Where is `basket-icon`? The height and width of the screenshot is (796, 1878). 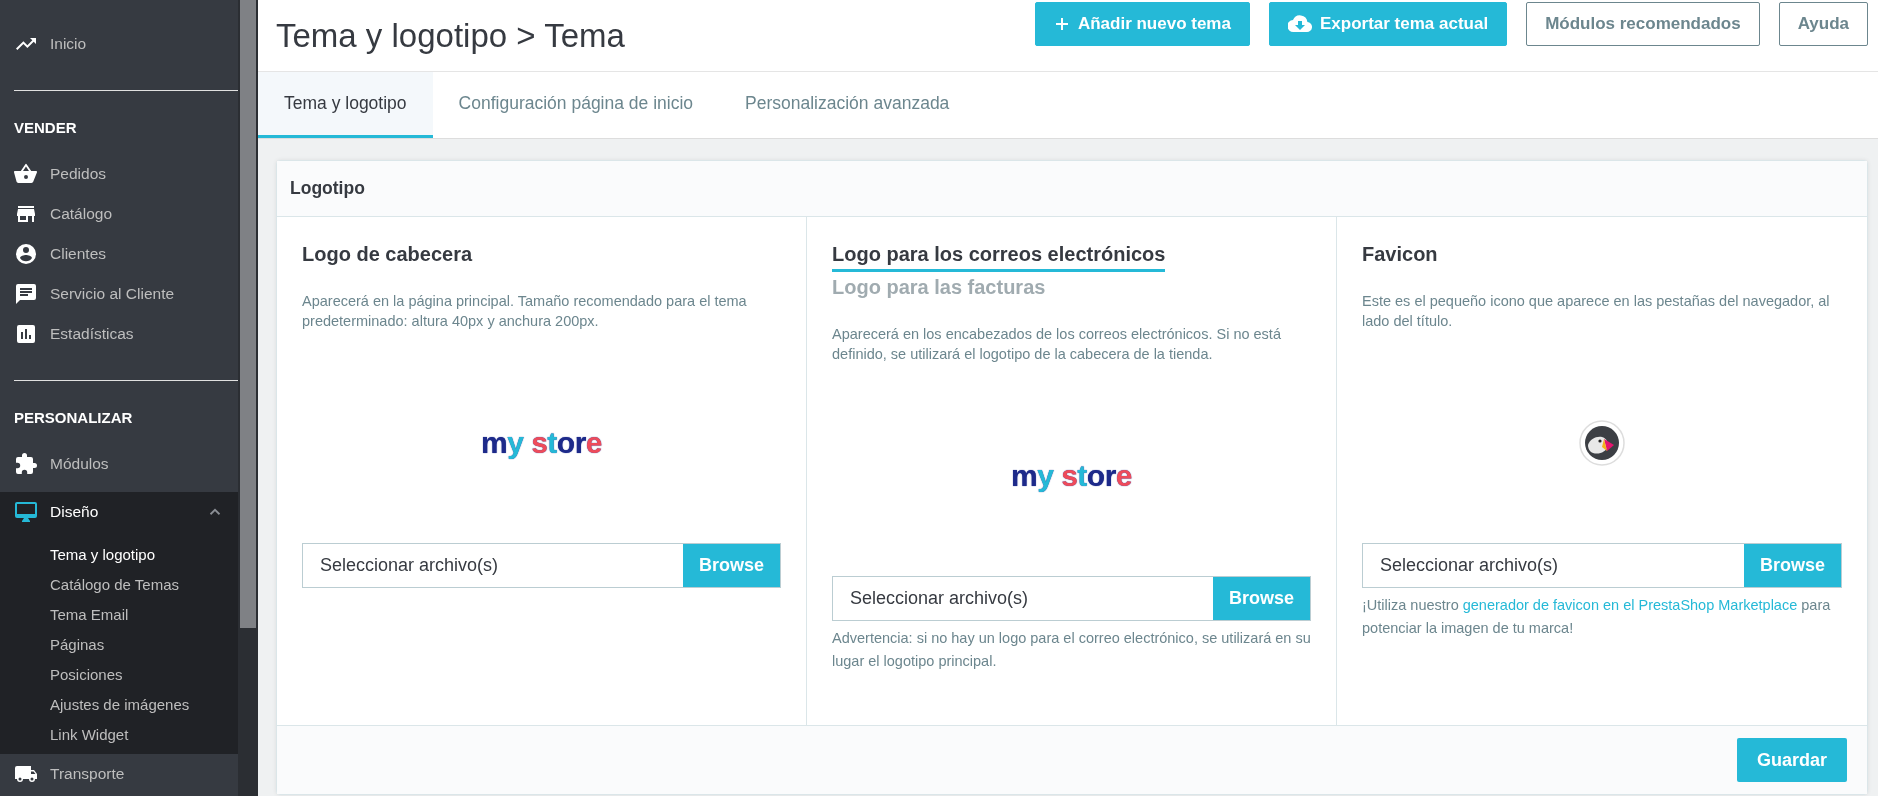 basket-icon is located at coordinates (26, 174).